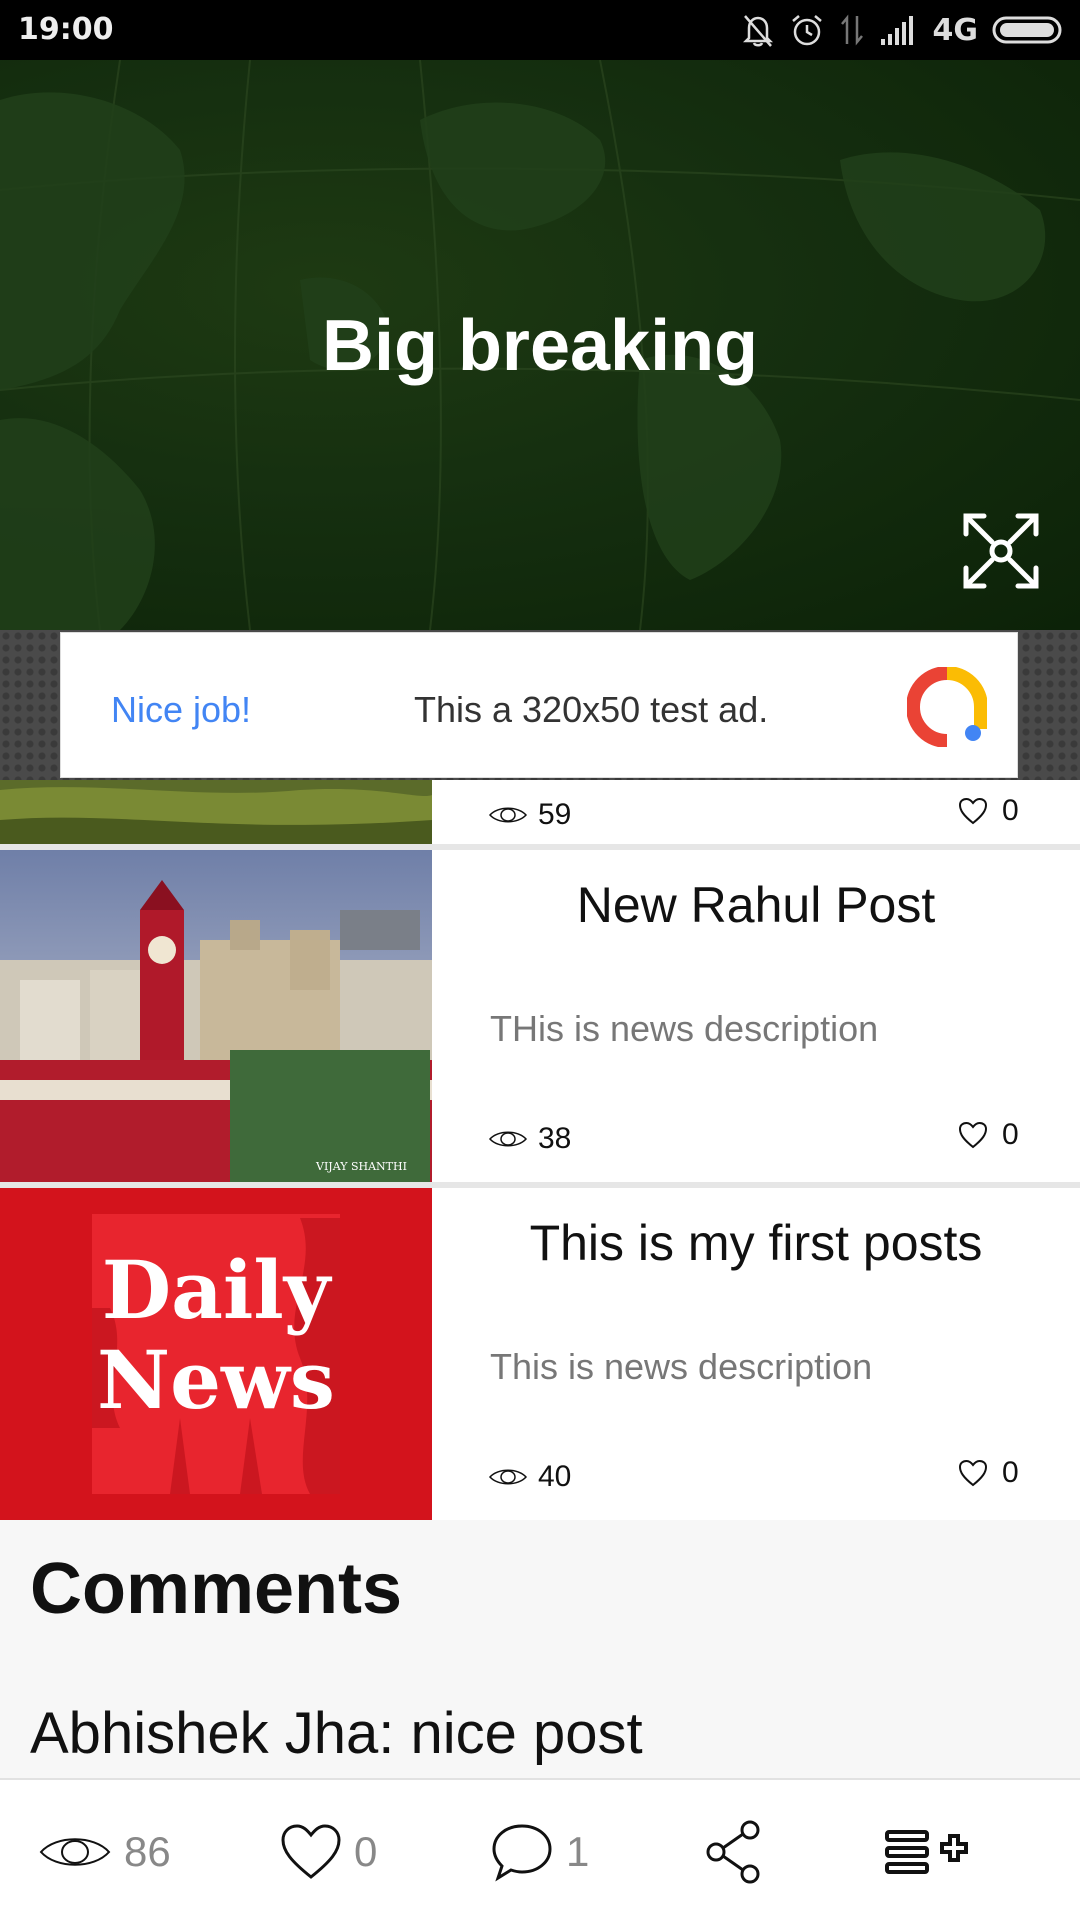 This screenshot has width=1080, height=1920. What do you see at coordinates (217, 1290) in the screenshot?
I see `daily-news-logo-line1: Daily` at bounding box center [217, 1290].